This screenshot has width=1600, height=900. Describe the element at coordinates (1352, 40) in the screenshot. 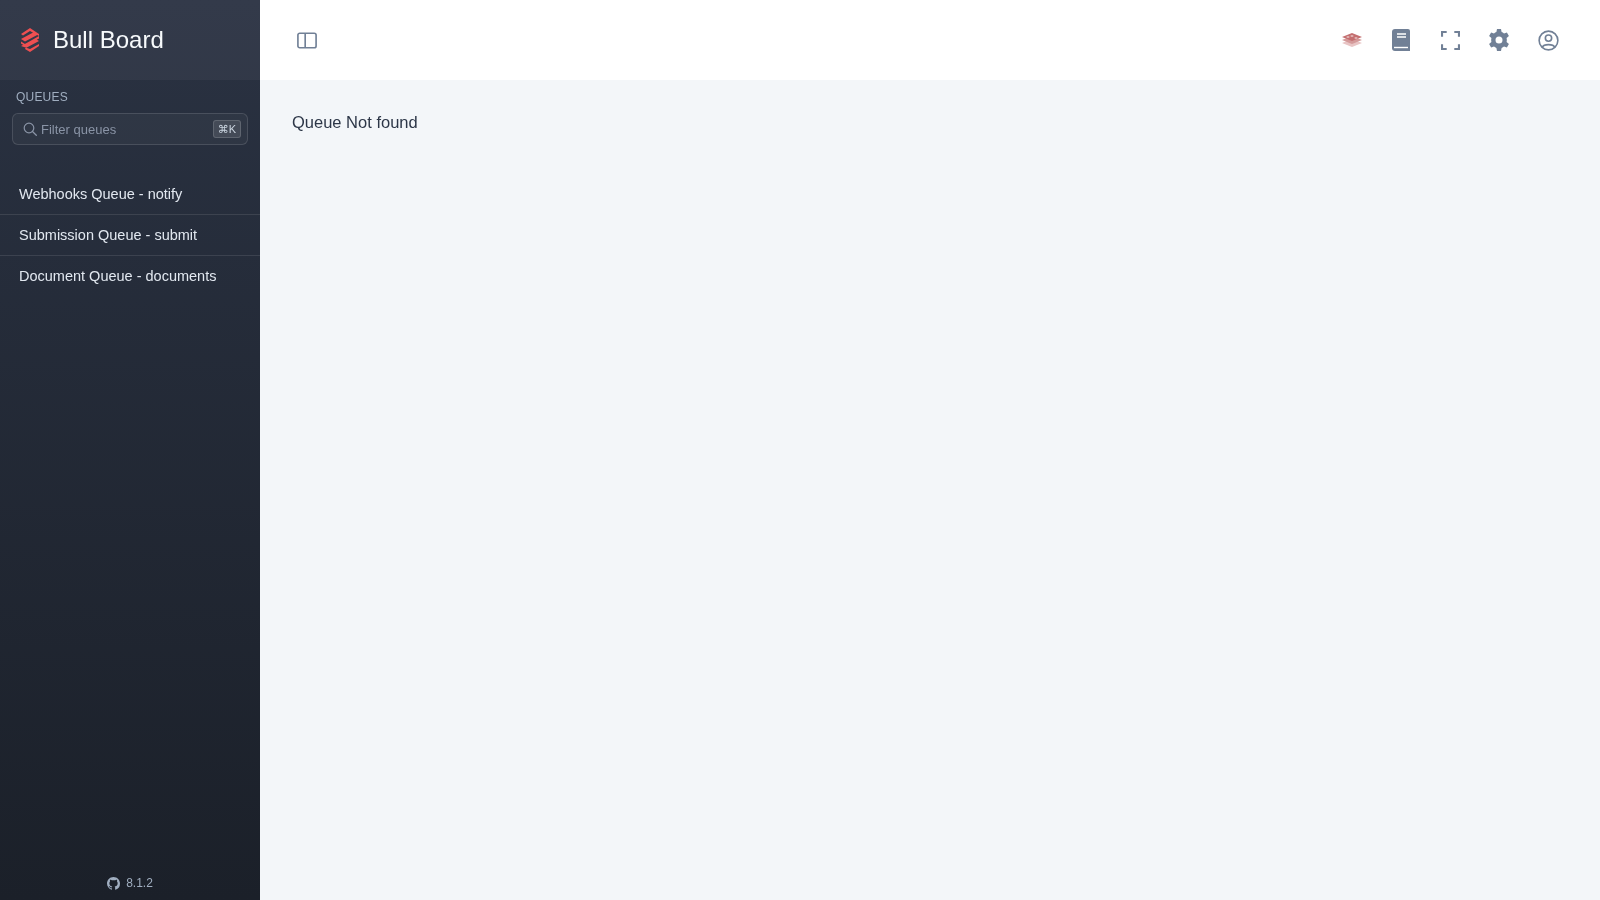

I see `stacked-layers-icon` at that location.